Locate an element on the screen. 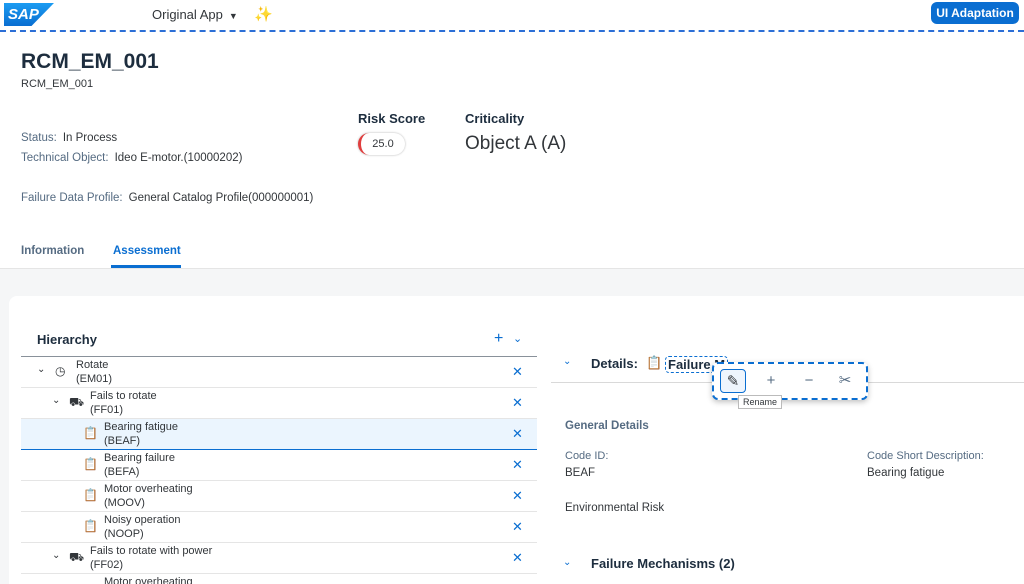 The image size is (1024, 584). tree-row: 📋 Noisy operation (NOOP) ✕ is located at coordinates (279, 527).